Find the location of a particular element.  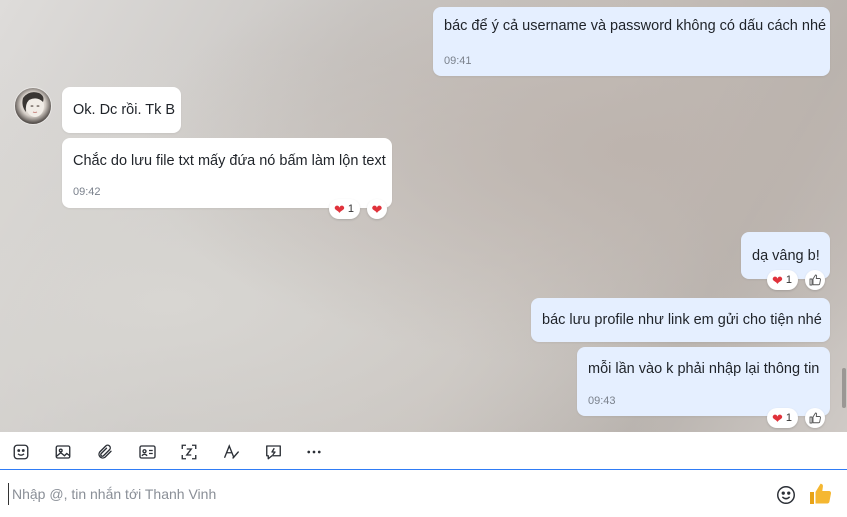

message-text: Ok. Dc rồi. Tk B is located at coordinates (124, 110).